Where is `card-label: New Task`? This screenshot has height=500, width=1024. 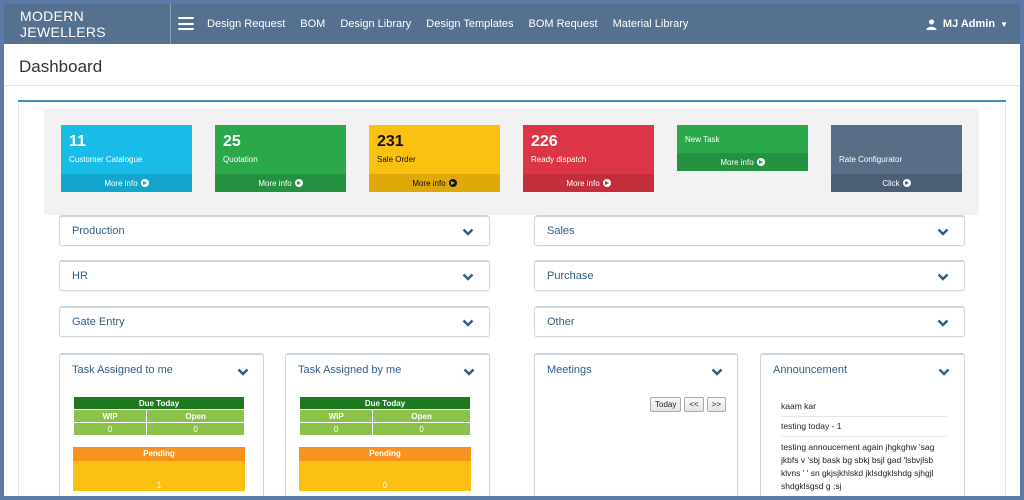 card-label: New Task is located at coordinates (702, 139).